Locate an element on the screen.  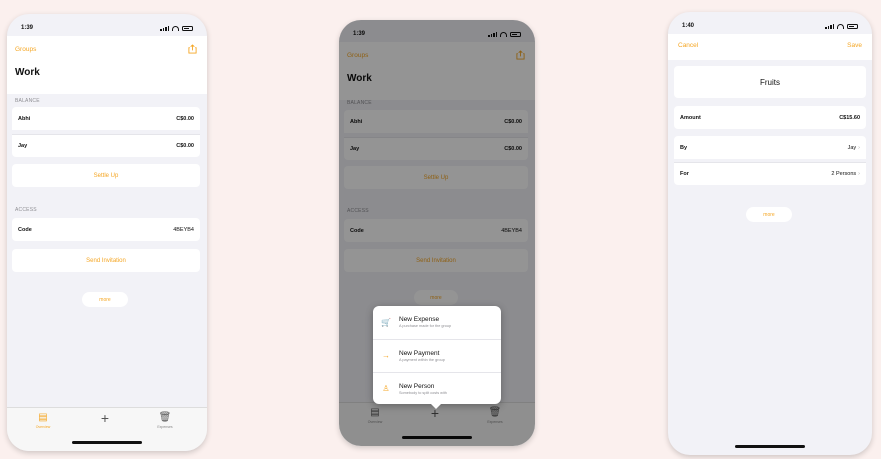
arrow-icon: → is located at coordinates (386, 355).